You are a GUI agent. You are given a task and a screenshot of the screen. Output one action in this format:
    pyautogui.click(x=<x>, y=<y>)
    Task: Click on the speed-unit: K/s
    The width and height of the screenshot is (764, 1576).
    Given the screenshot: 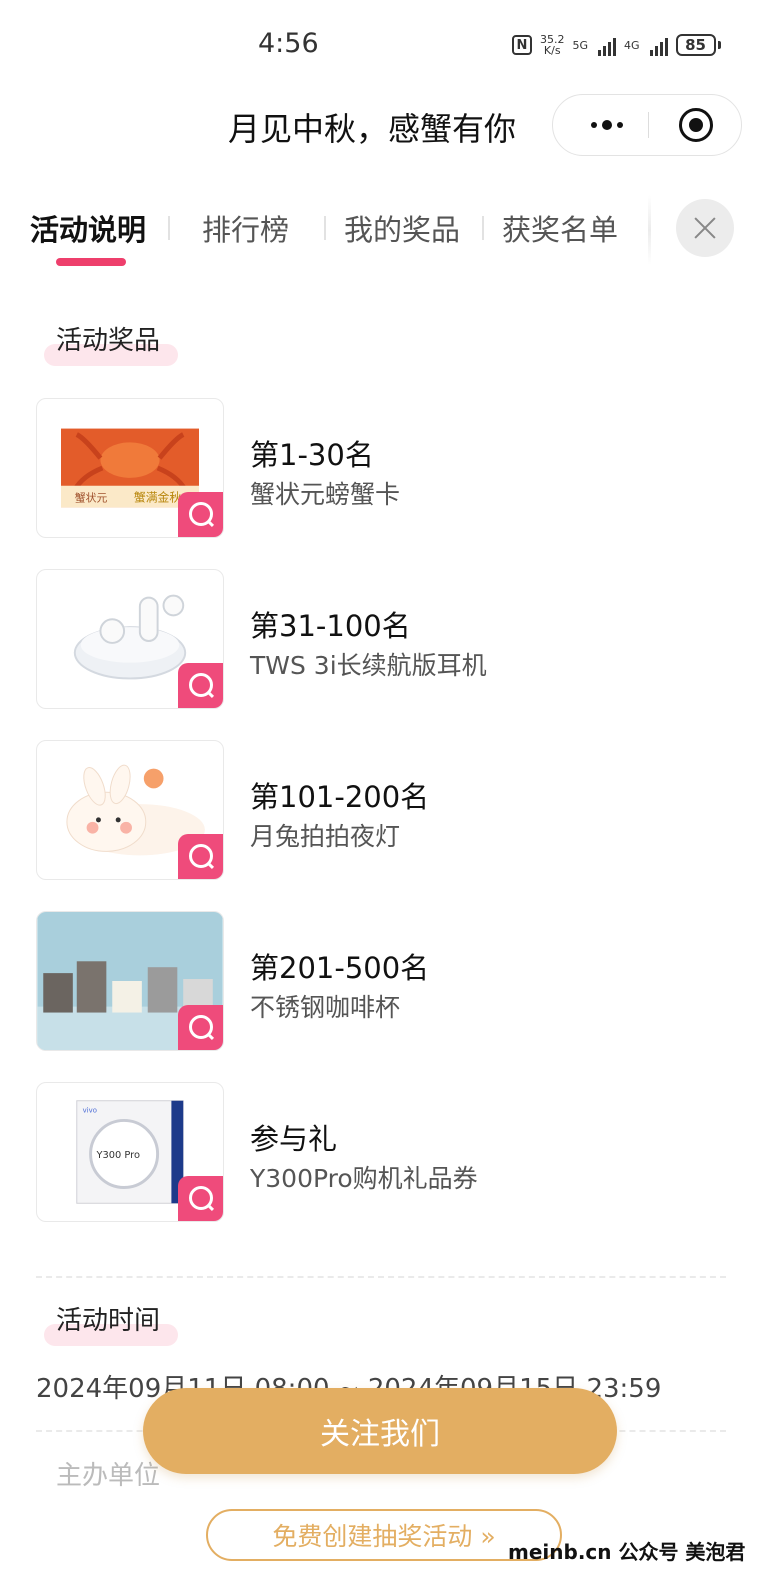 What is the action you would take?
    pyautogui.click(x=552, y=50)
    